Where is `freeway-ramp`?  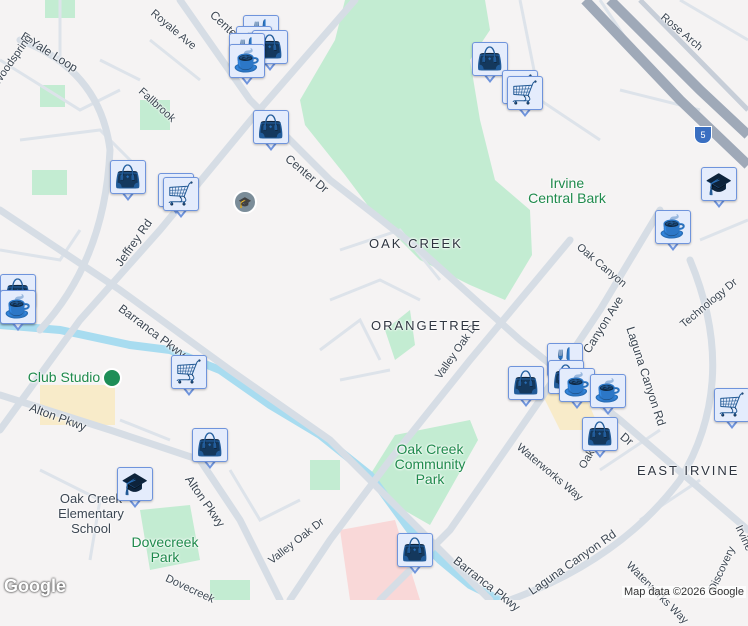
freeway-ramp is located at coordinates (693, 56).